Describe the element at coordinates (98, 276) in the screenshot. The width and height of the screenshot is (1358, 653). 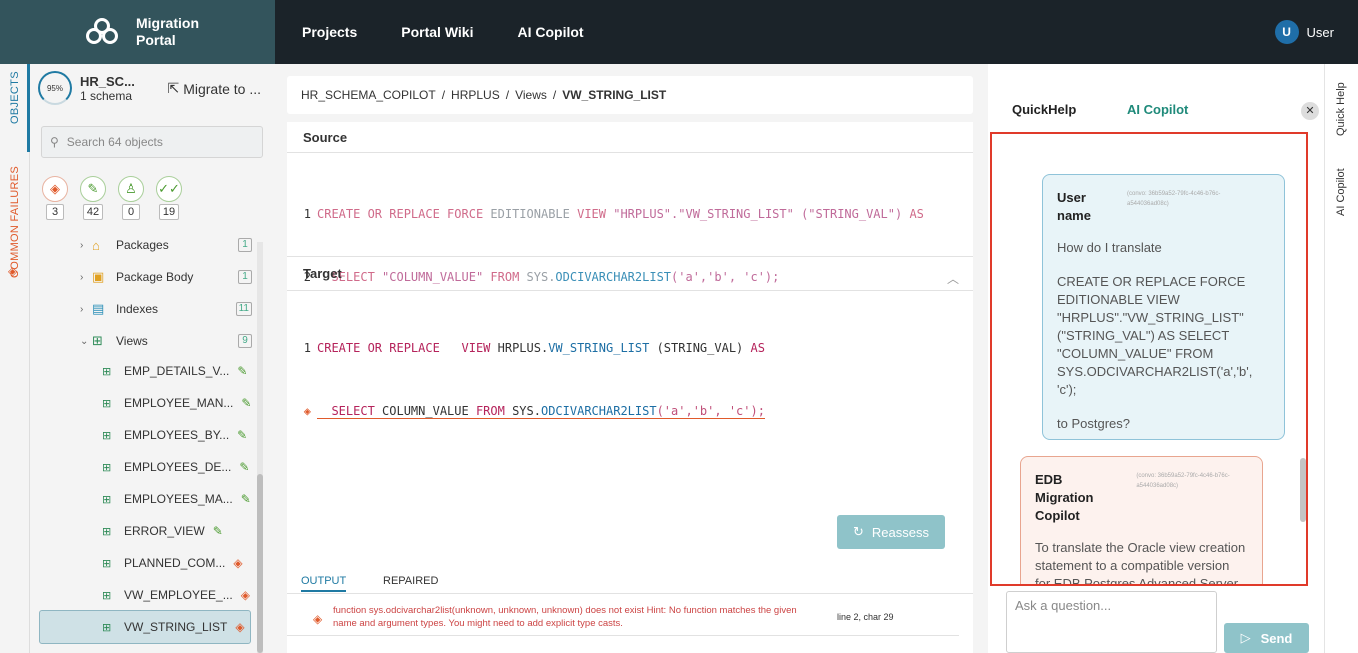
I see `package-body-icon: ▣` at that location.